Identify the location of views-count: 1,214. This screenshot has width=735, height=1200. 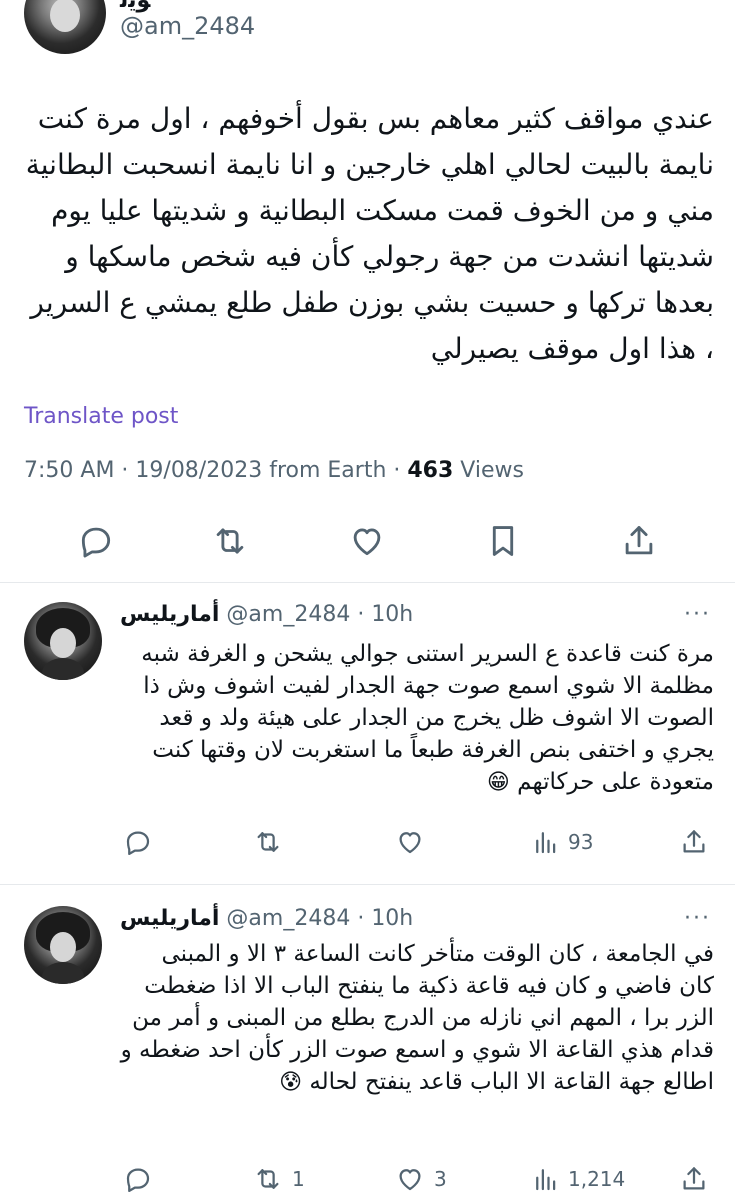
(597, 1179).